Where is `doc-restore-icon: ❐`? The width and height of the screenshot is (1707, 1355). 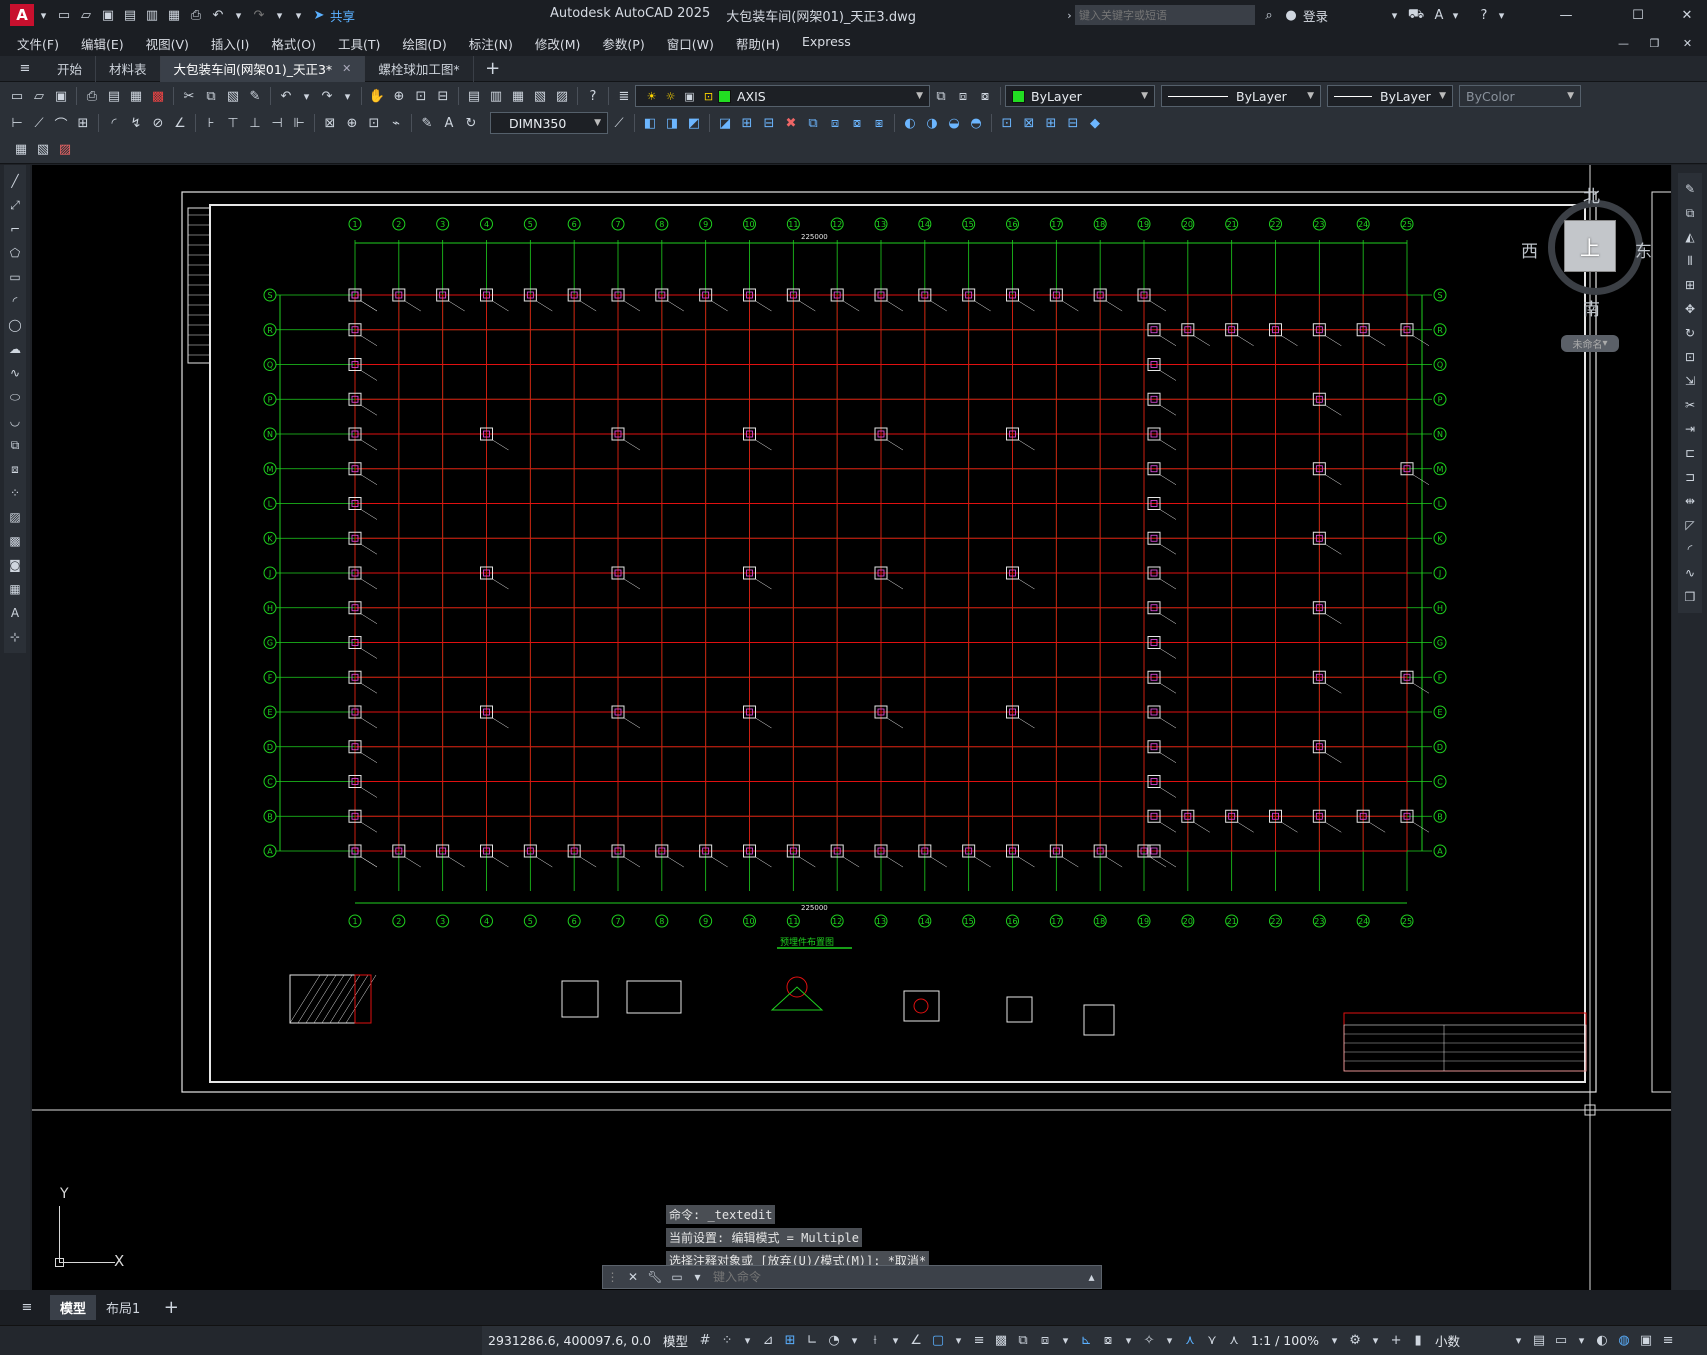
doc-restore-icon: ❐ is located at coordinates (1654, 43).